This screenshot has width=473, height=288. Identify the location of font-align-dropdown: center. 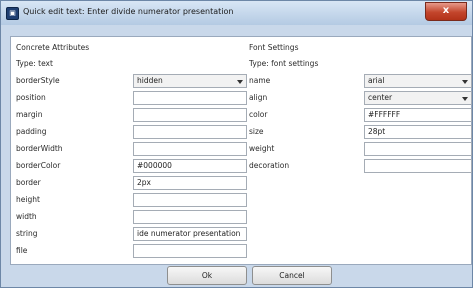
(418, 98).